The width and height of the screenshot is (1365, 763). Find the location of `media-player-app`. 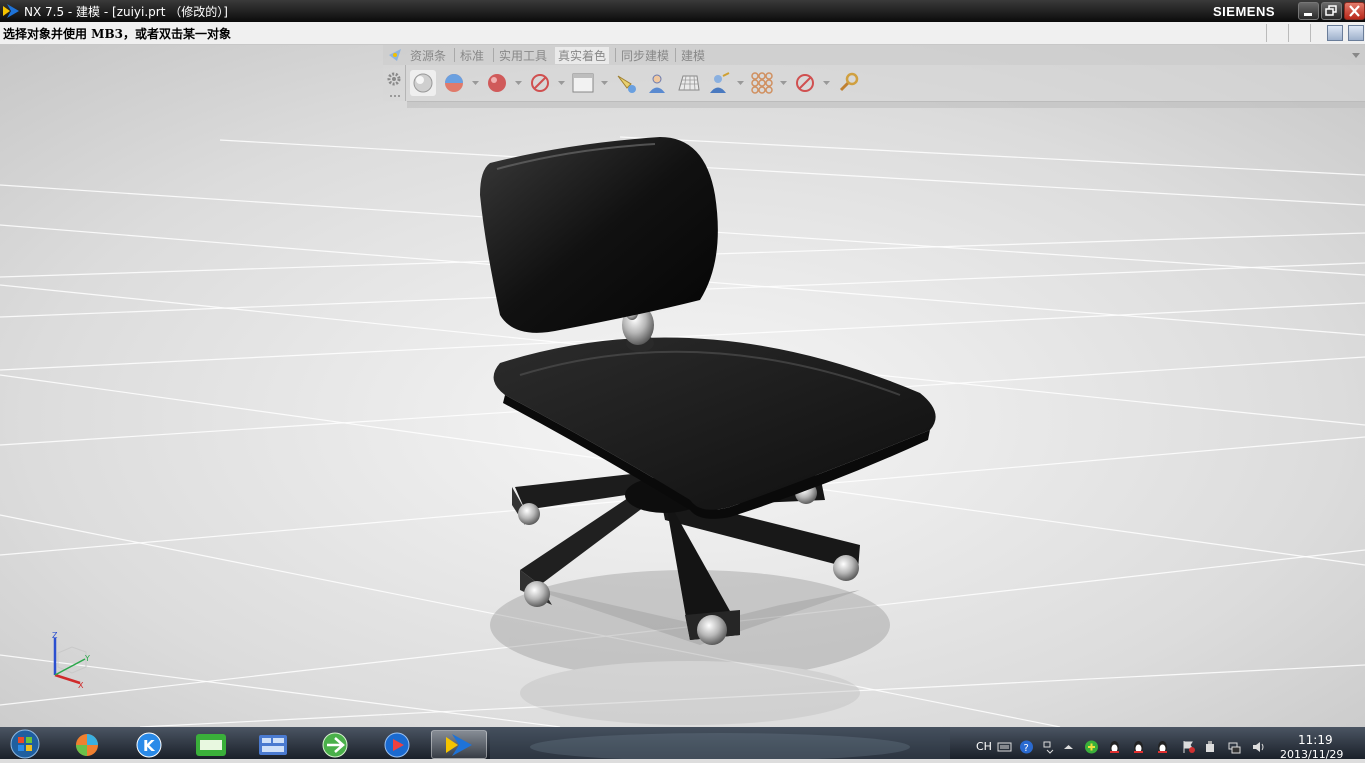

media-player-app is located at coordinates (397, 744).